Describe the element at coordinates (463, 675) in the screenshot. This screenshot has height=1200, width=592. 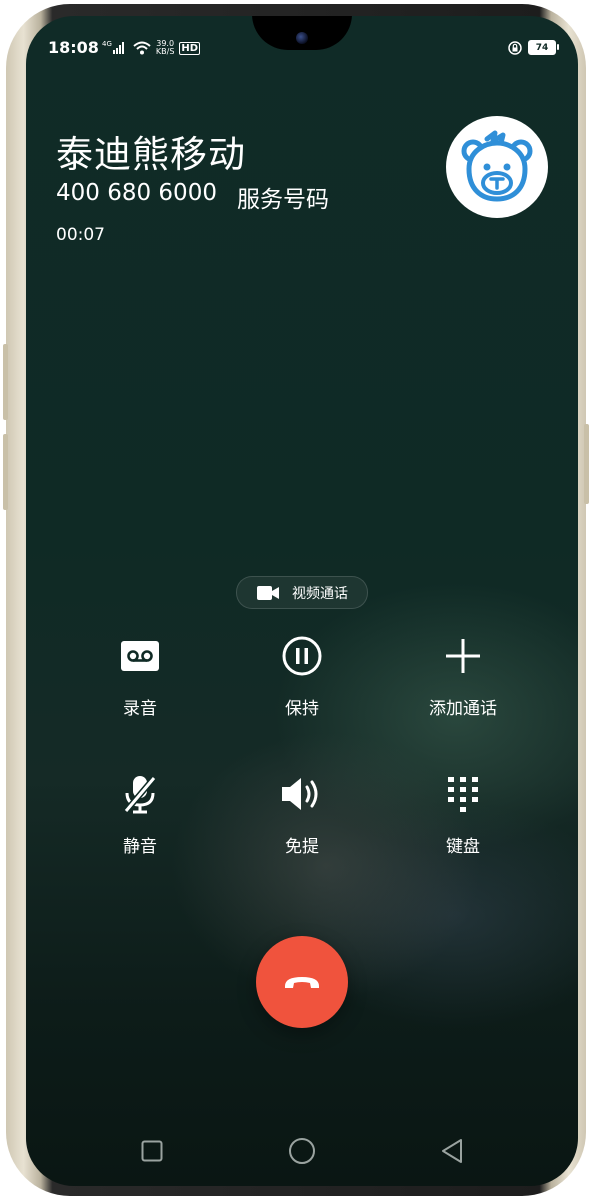
I see `add-call-button: 添加通话` at that location.